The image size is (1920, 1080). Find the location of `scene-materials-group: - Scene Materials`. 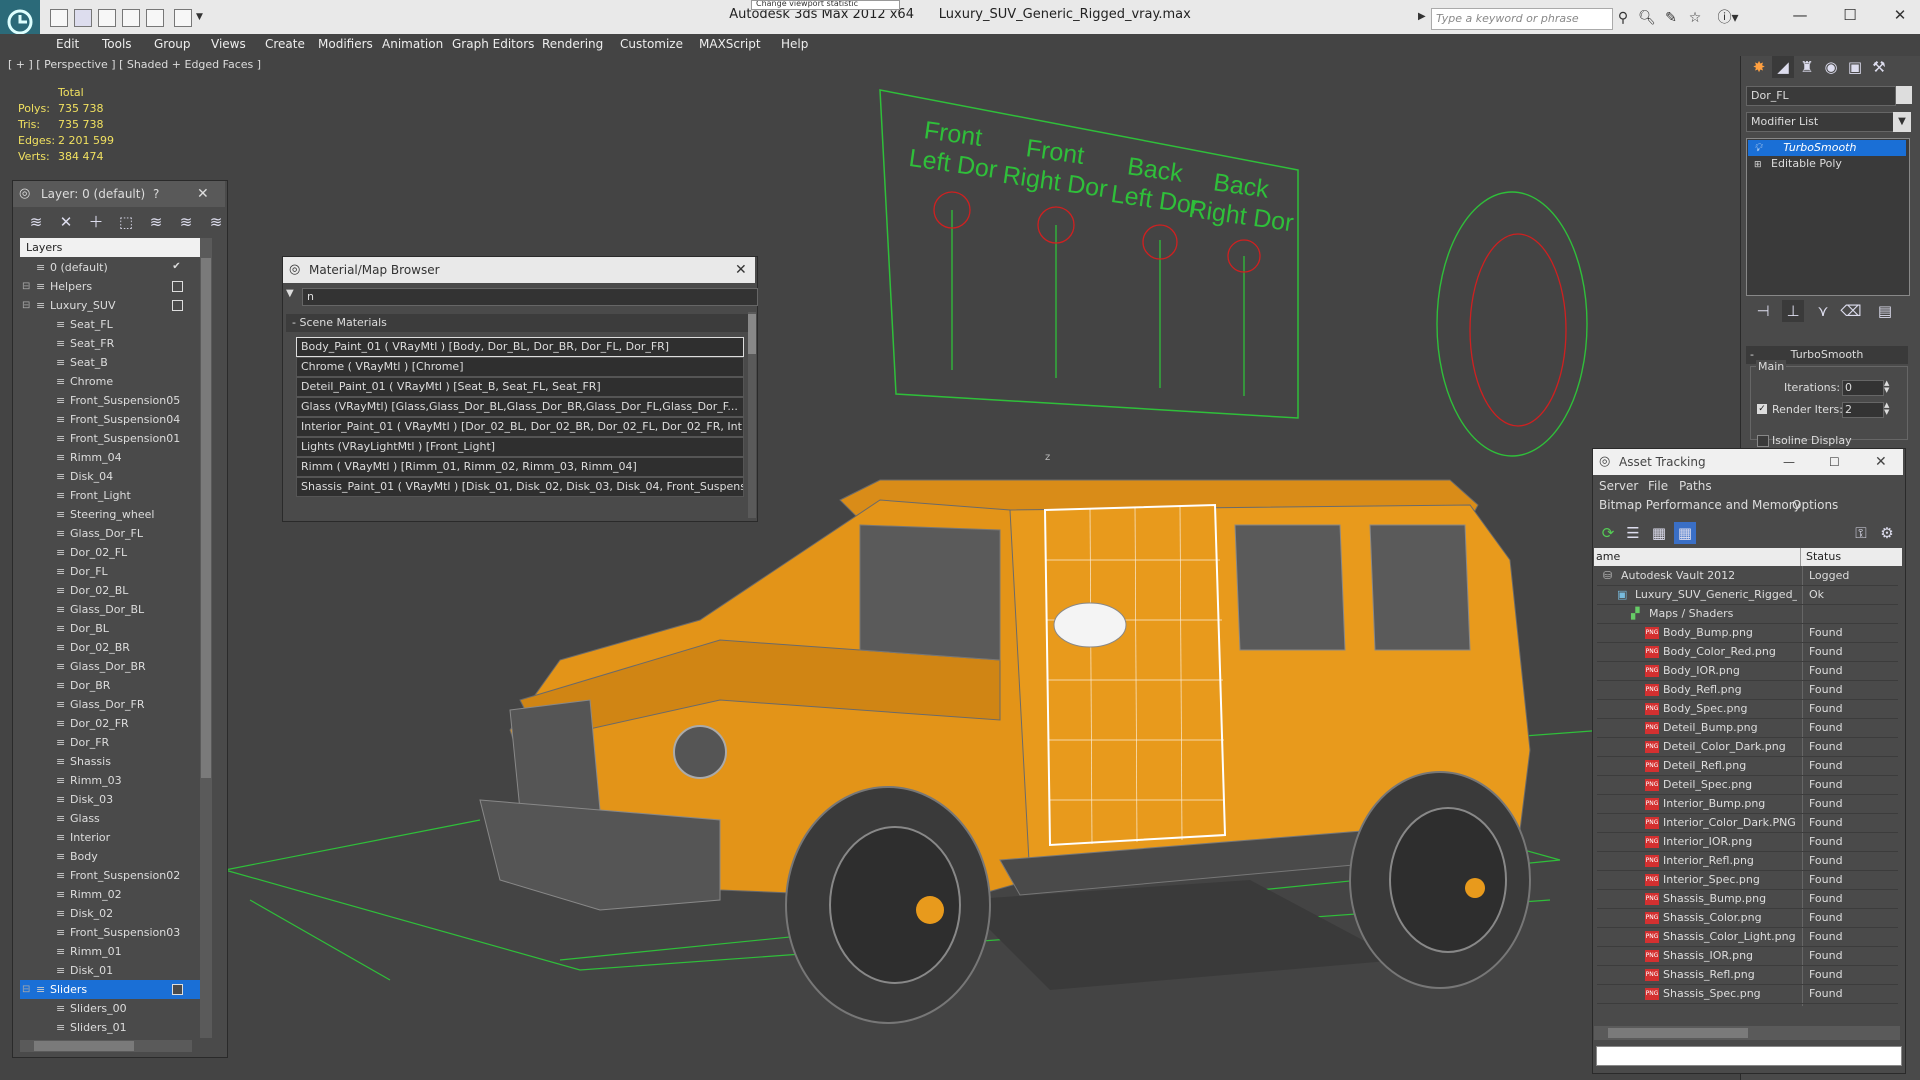

scene-materials-group: - Scene Materials is located at coordinates (518, 323).